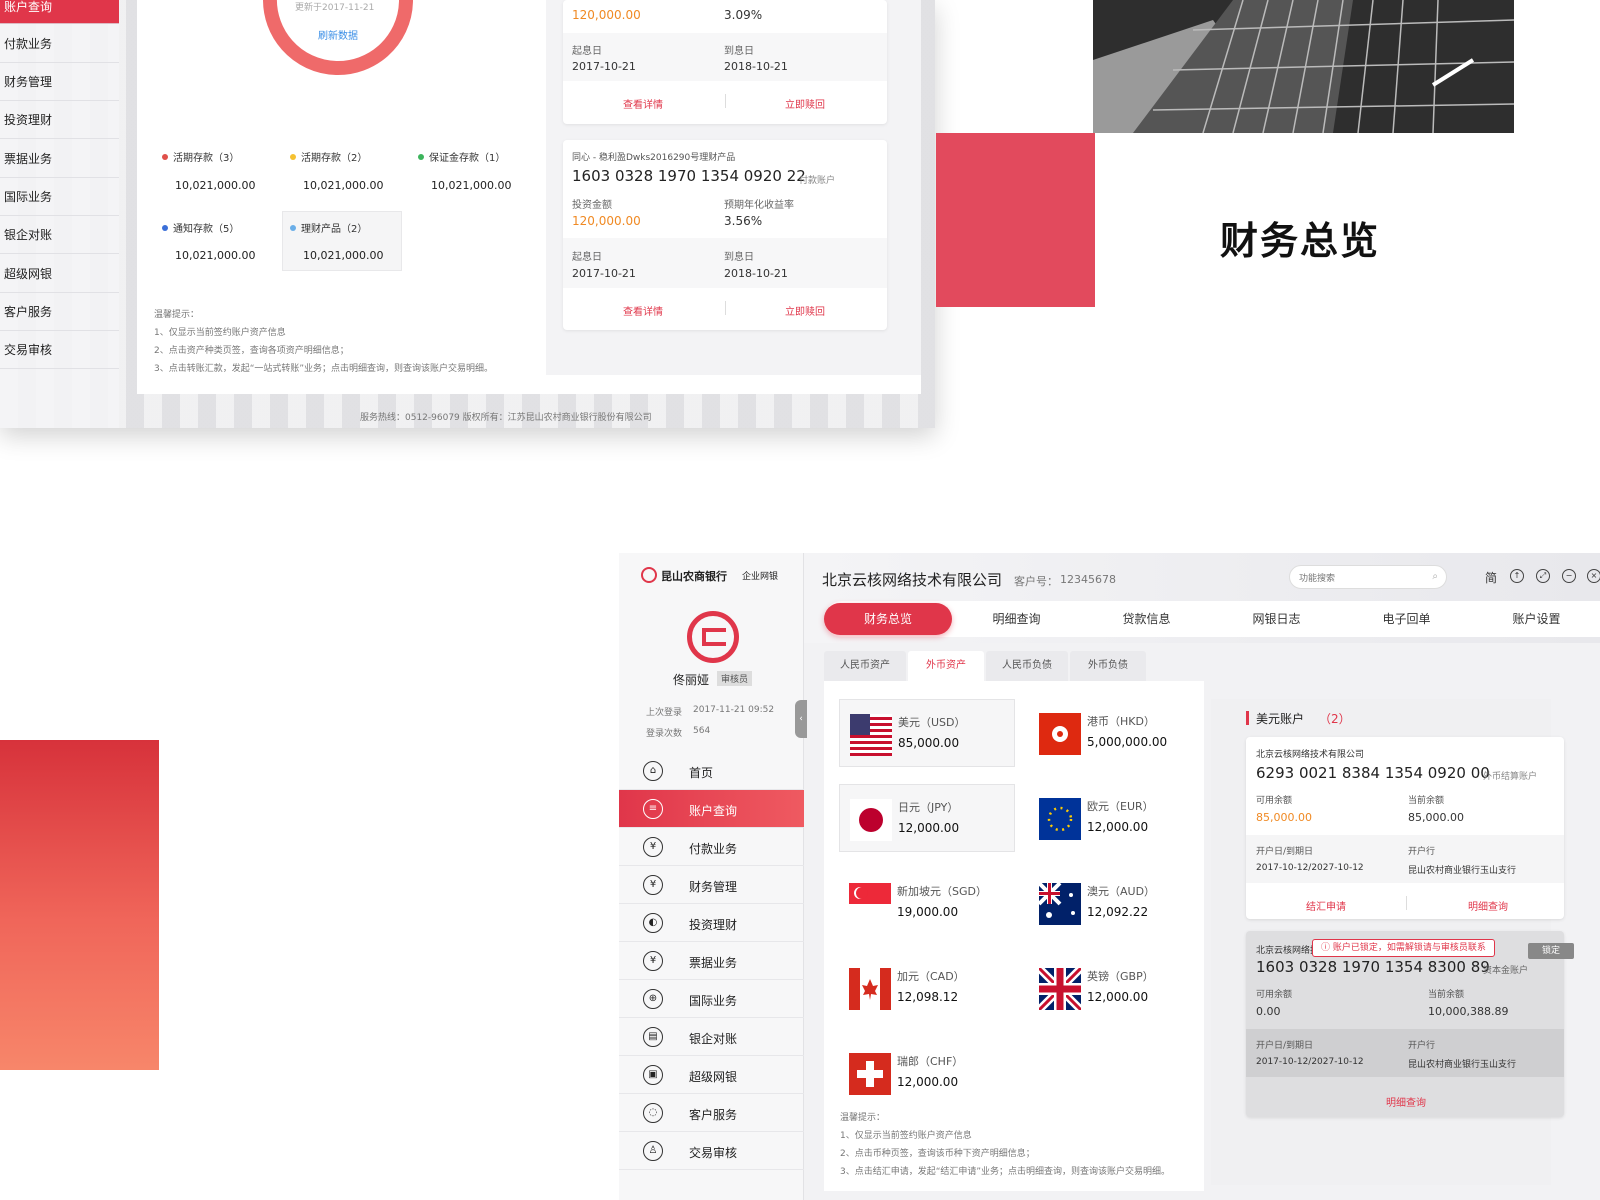 The width and height of the screenshot is (1600, 1200). Describe the element at coordinates (1268, 1011) in the screenshot. I see `avail-balance: 0.00` at that location.